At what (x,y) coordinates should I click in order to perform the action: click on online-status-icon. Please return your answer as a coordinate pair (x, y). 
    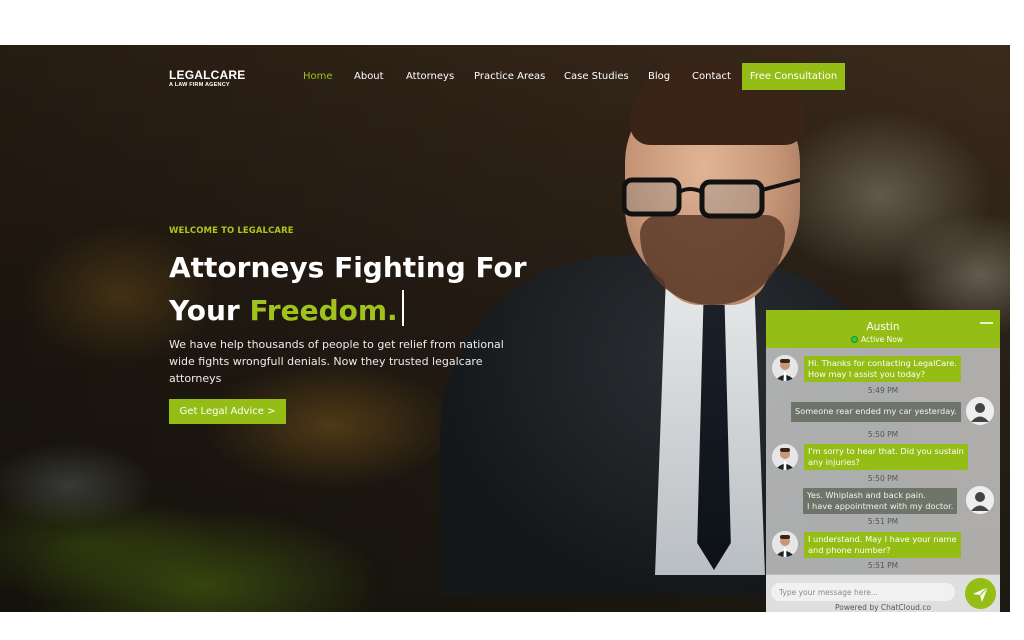
    Looking at the image, I should click on (854, 339).